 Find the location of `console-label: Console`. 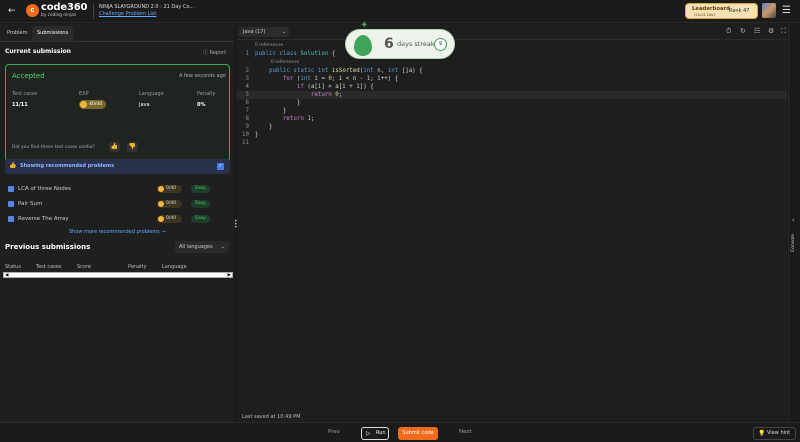

console-label: Console is located at coordinates (793, 243).